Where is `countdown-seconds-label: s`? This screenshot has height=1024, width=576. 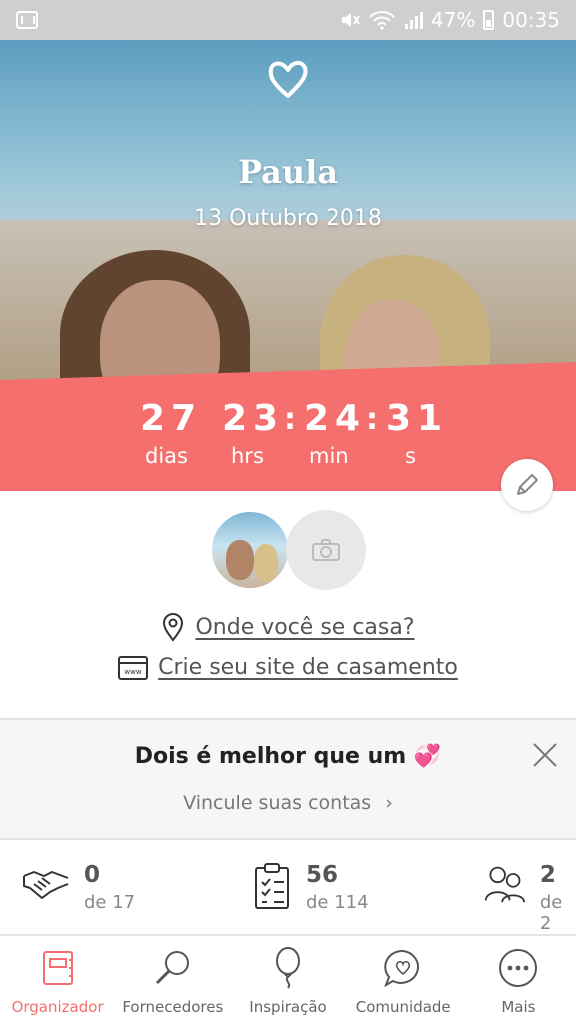 countdown-seconds-label: s is located at coordinates (410, 456).